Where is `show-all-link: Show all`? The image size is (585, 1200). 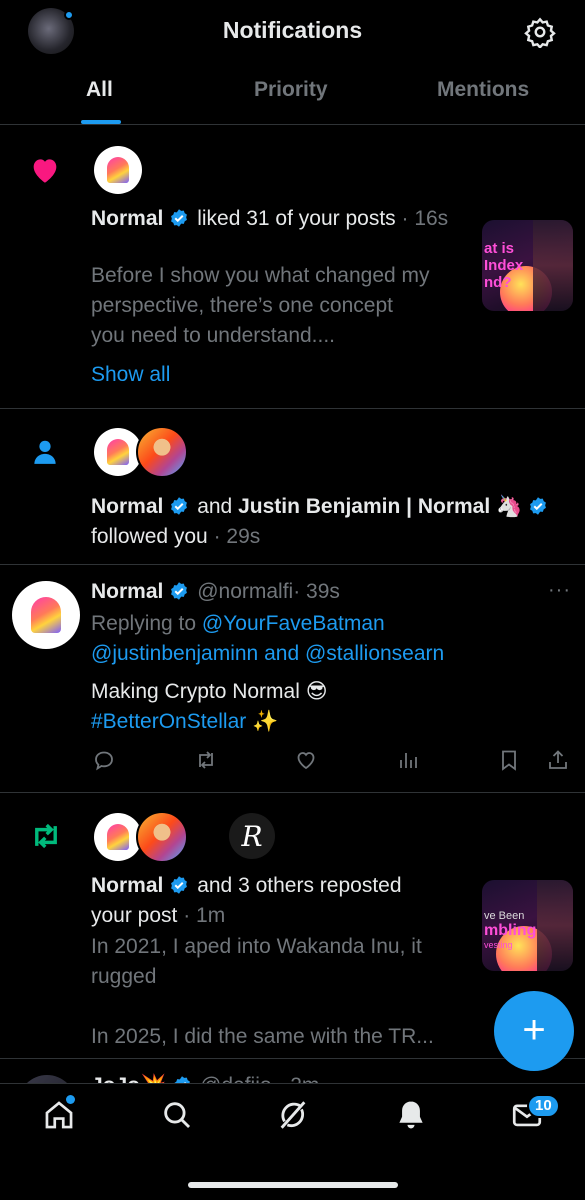 show-all-link: Show all is located at coordinates (130, 375).